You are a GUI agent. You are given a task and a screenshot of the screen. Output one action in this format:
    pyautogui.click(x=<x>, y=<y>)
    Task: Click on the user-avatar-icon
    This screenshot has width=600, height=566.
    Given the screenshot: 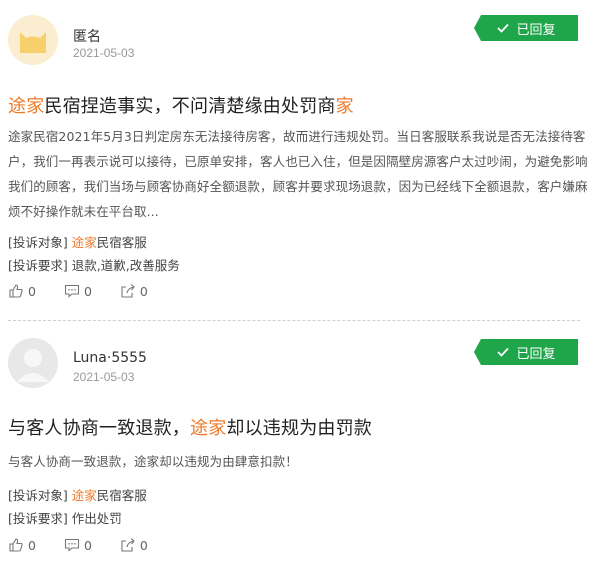 What is the action you would take?
    pyautogui.click(x=33, y=363)
    